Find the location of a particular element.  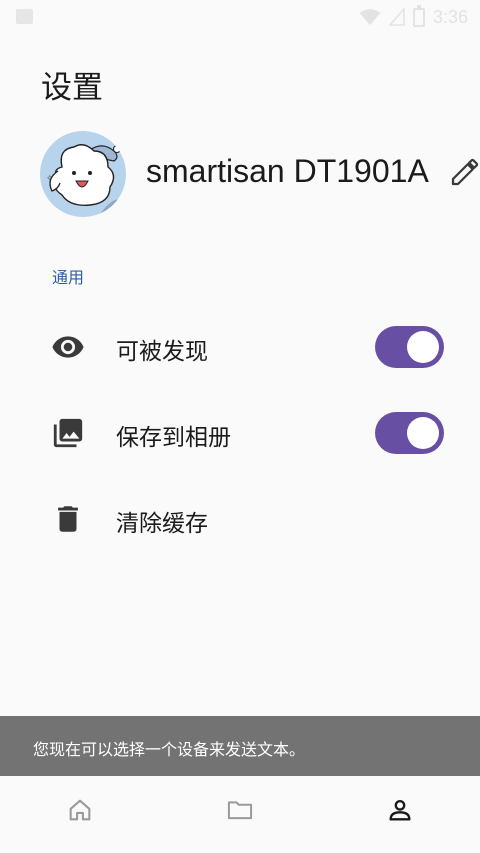

setting-save-to-album-label: 保存到相册 is located at coordinates (173, 438).